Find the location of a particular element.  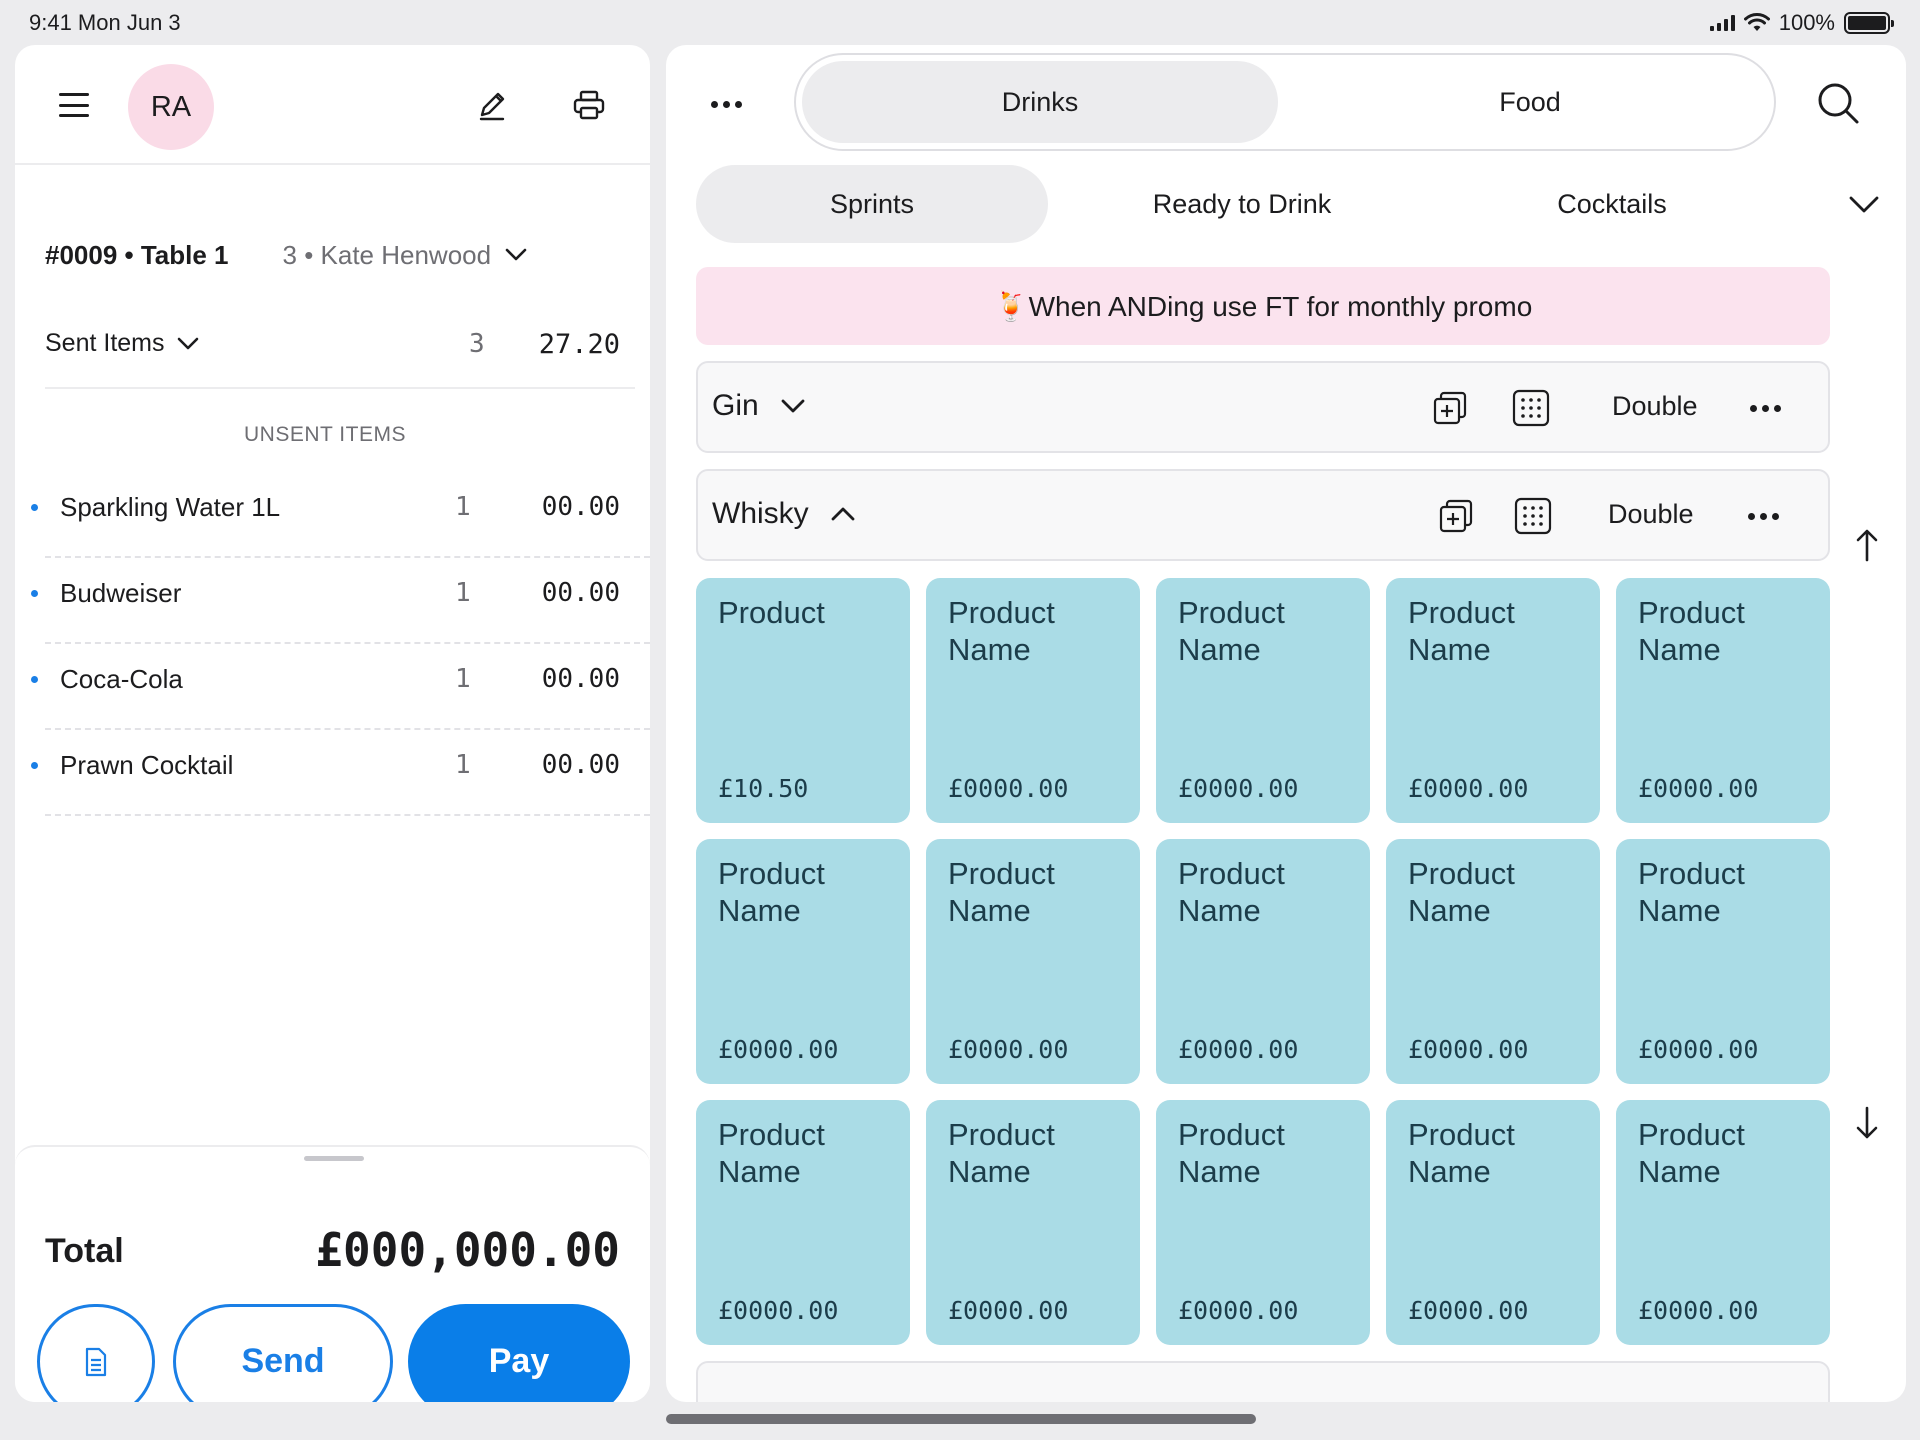

guest-label: 3 • Kate Henwood is located at coordinates (387, 254).